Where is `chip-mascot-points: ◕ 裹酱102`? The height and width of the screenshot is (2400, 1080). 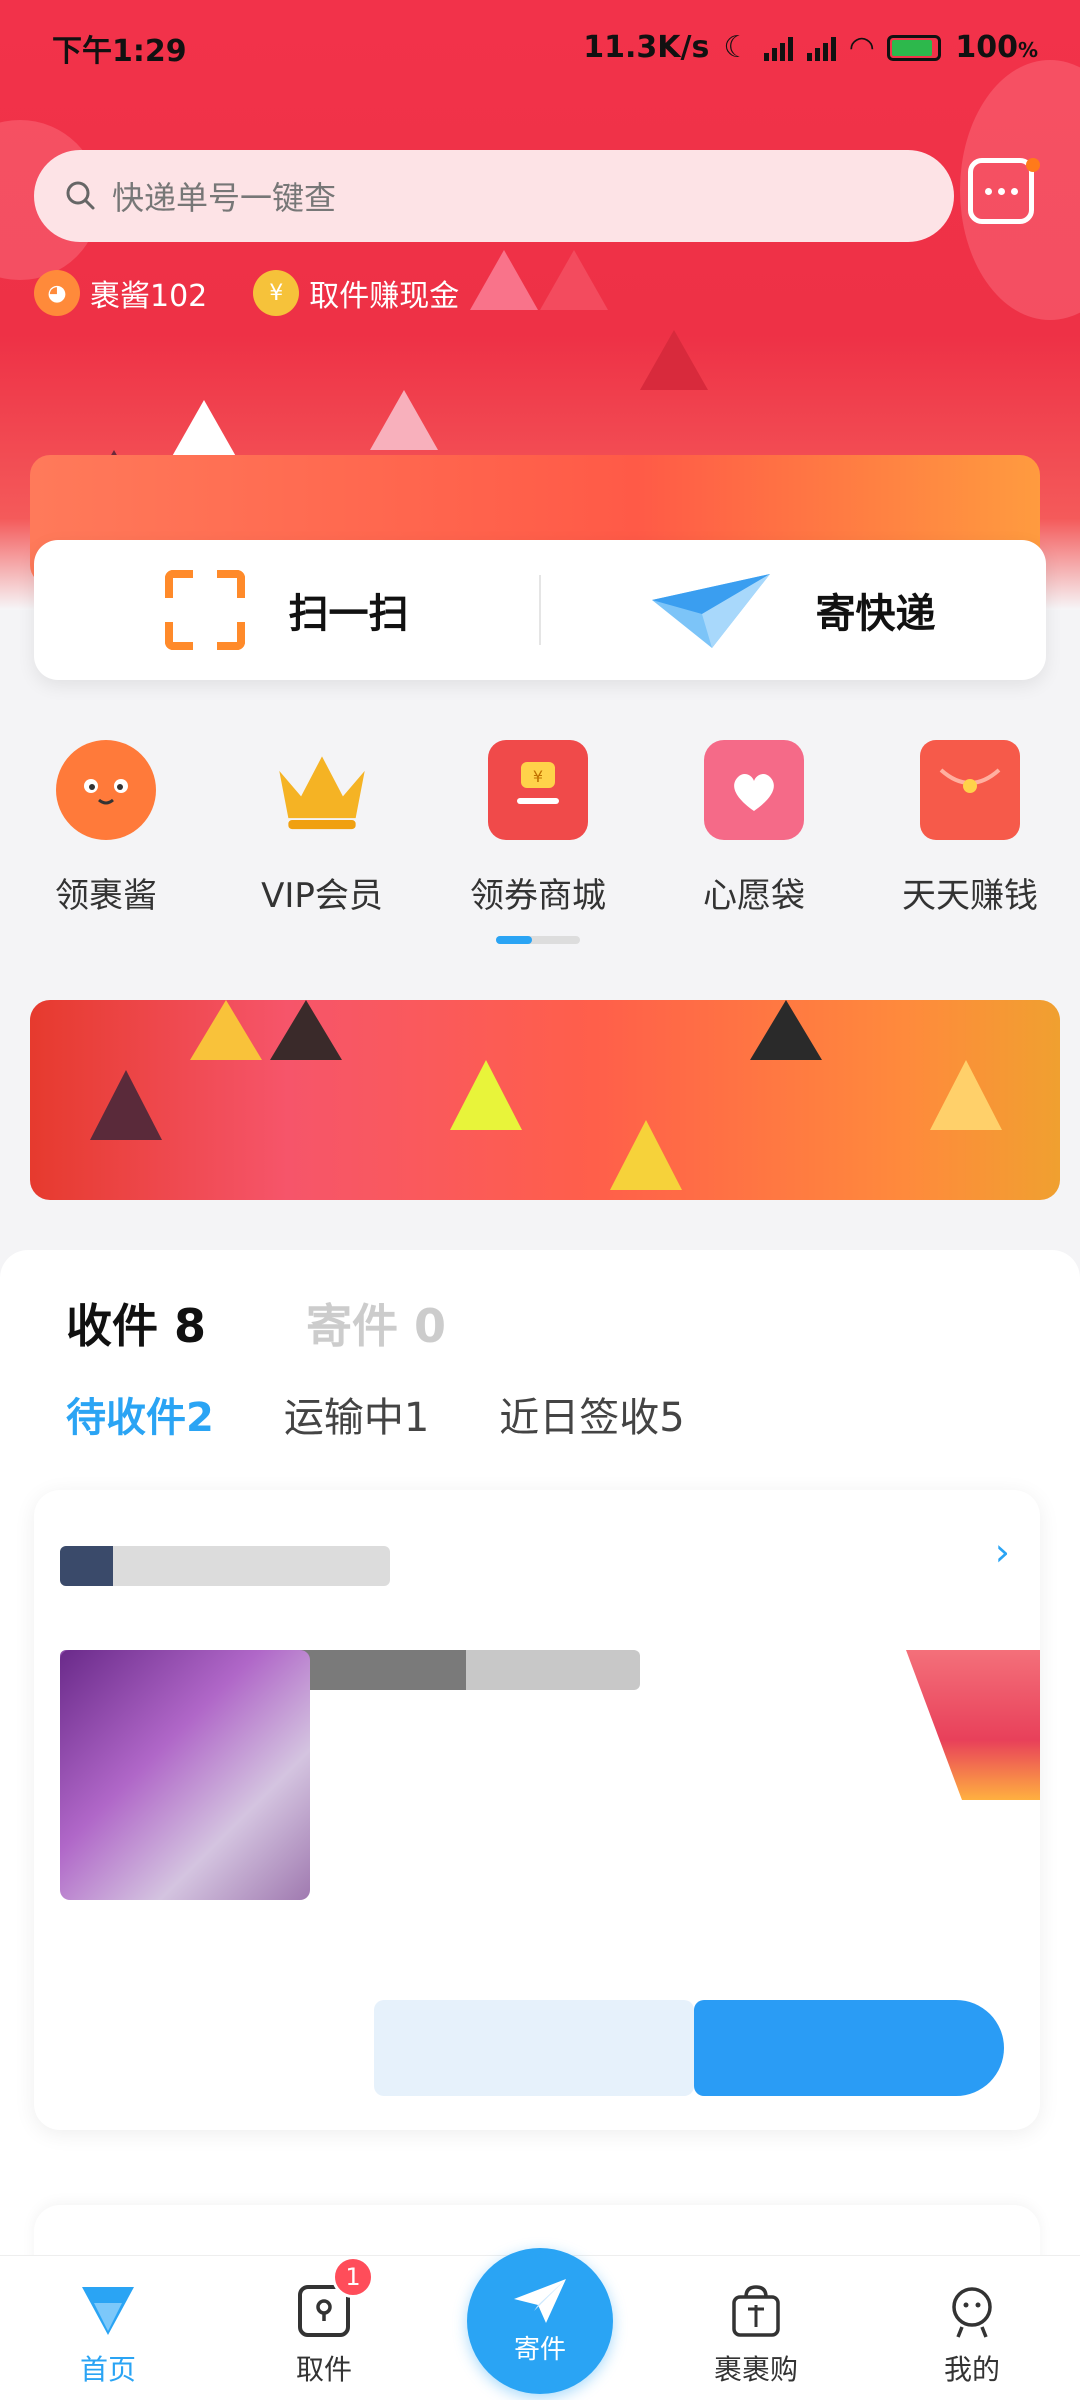
chip-mascot-points: ◕ 裹酱102 is located at coordinates (120, 293).